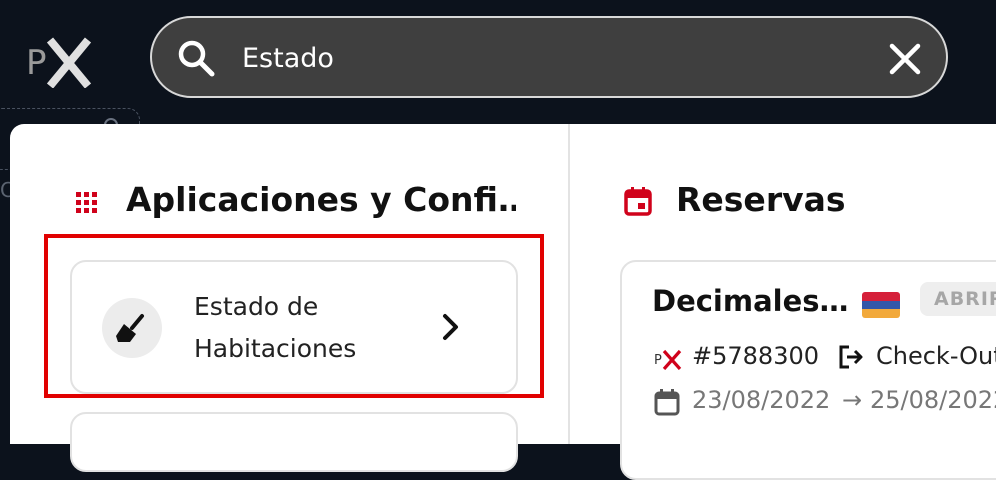 The width and height of the screenshot is (996, 480). What do you see at coordinates (60, 58) in the screenshot?
I see `px-logo: P` at bounding box center [60, 58].